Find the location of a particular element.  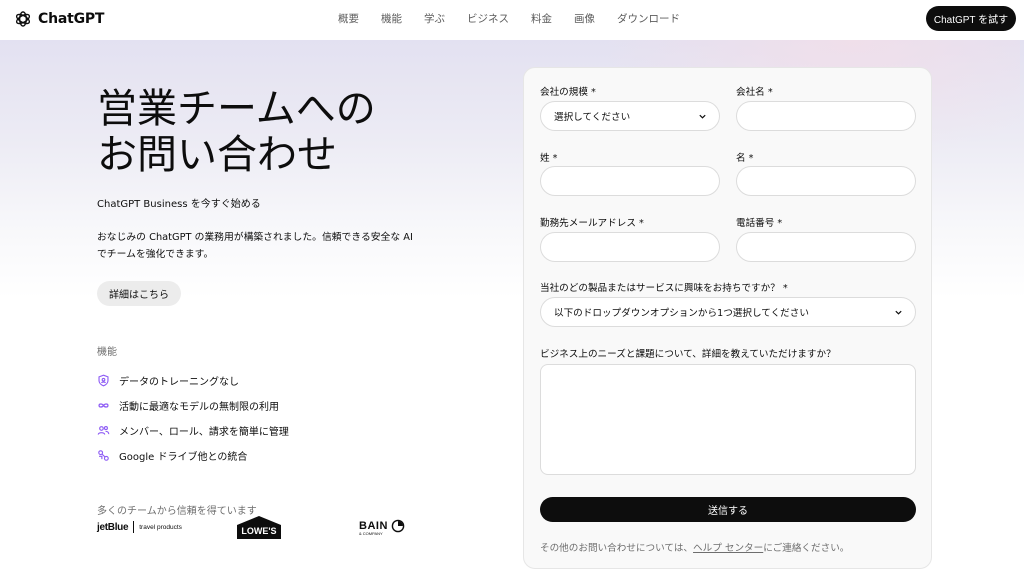

page-title-line1: 営業チームへの is located at coordinates (236, 109).